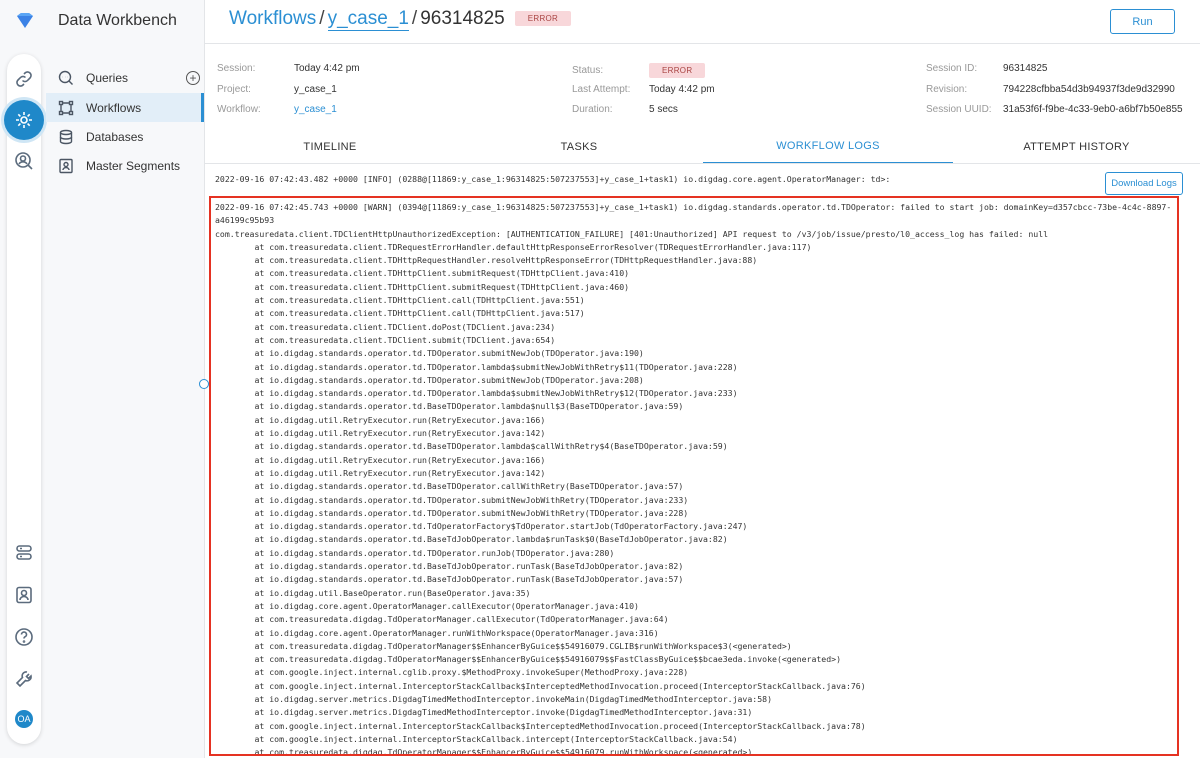 Image resolution: width=1200 pixels, height=758 pixels. What do you see at coordinates (107, 77) in the screenshot?
I see `sidebar-item-label: Queries` at bounding box center [107, 77].